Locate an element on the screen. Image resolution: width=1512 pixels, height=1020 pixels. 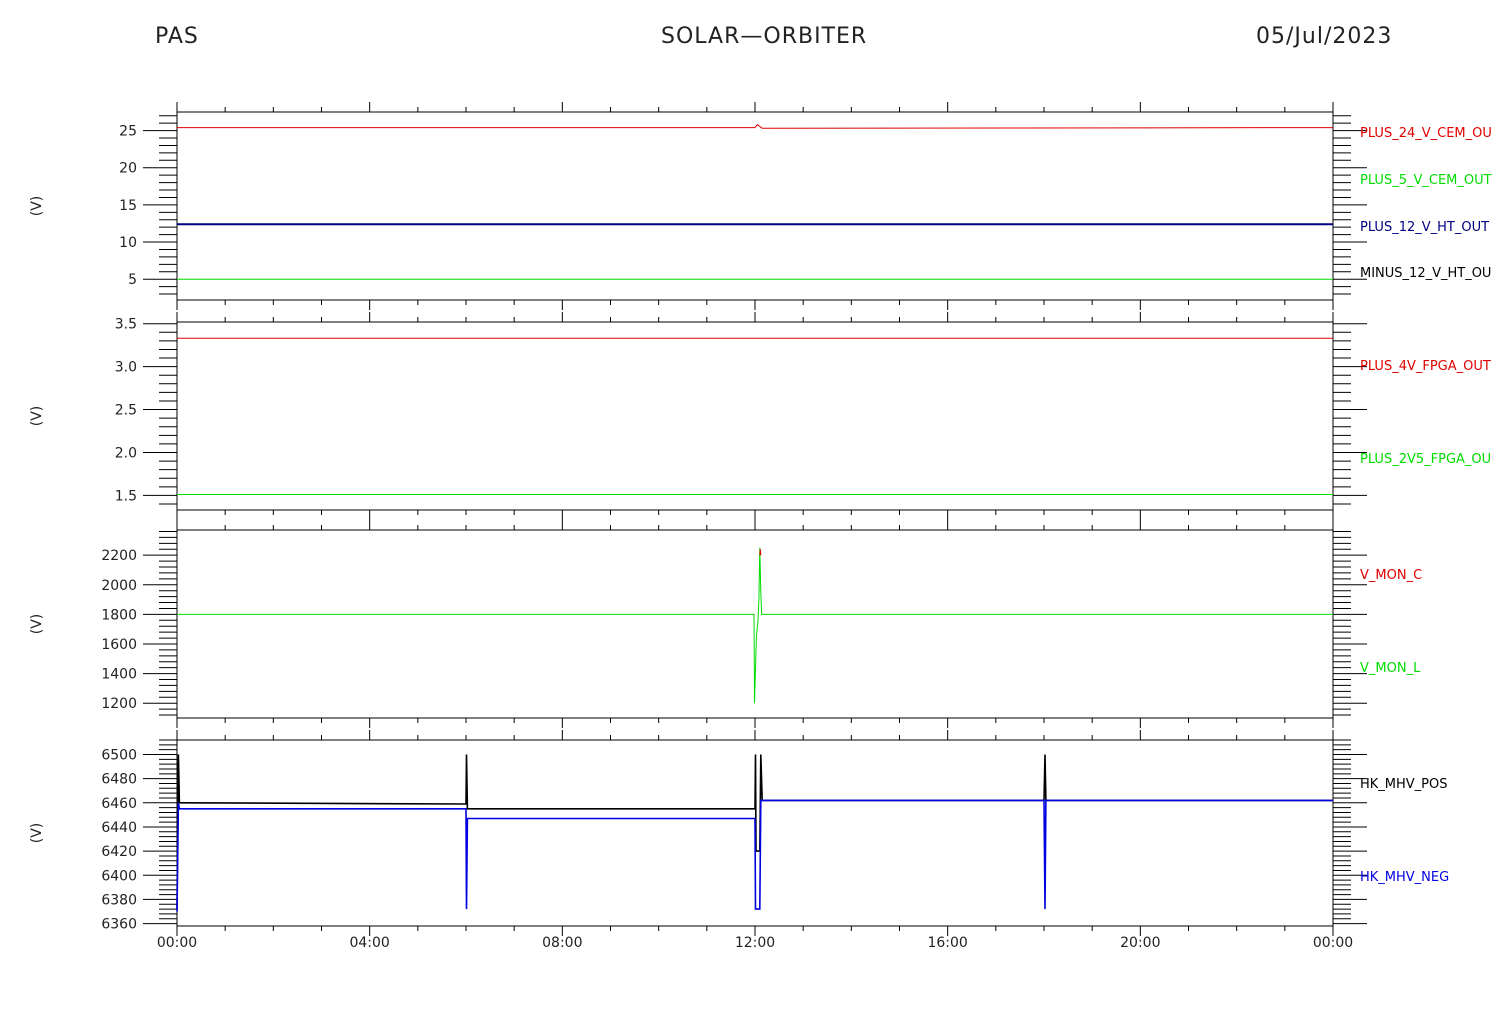
y-tick-label-2: 1800 is located at coordinates (119, 615).